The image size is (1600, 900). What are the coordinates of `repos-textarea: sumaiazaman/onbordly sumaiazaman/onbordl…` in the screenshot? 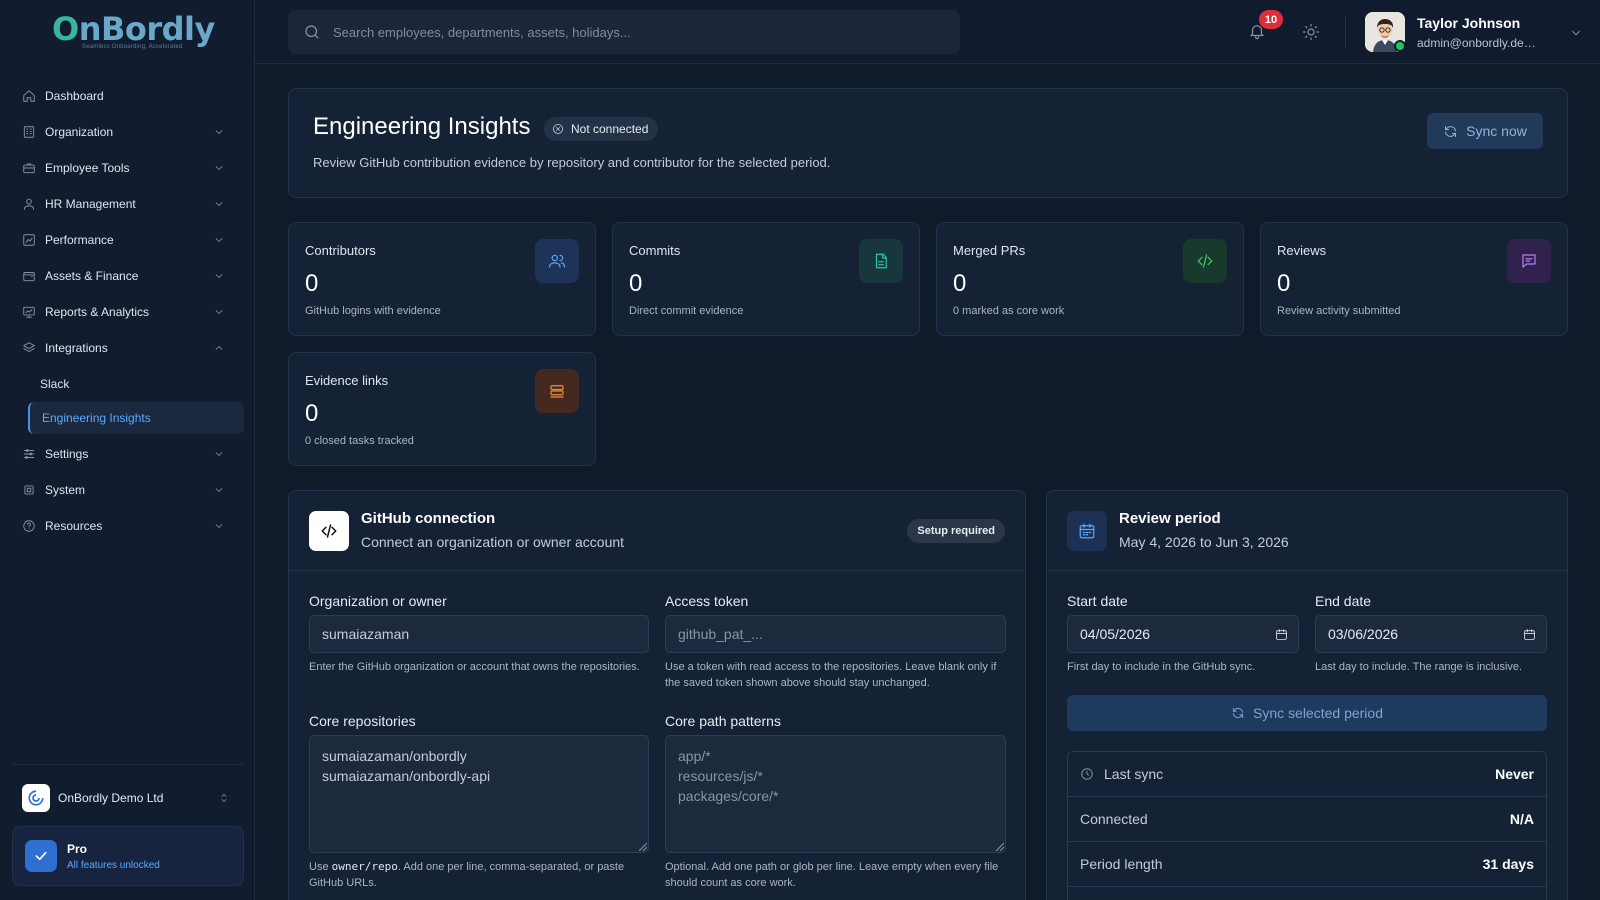 It's located at (479, 794).